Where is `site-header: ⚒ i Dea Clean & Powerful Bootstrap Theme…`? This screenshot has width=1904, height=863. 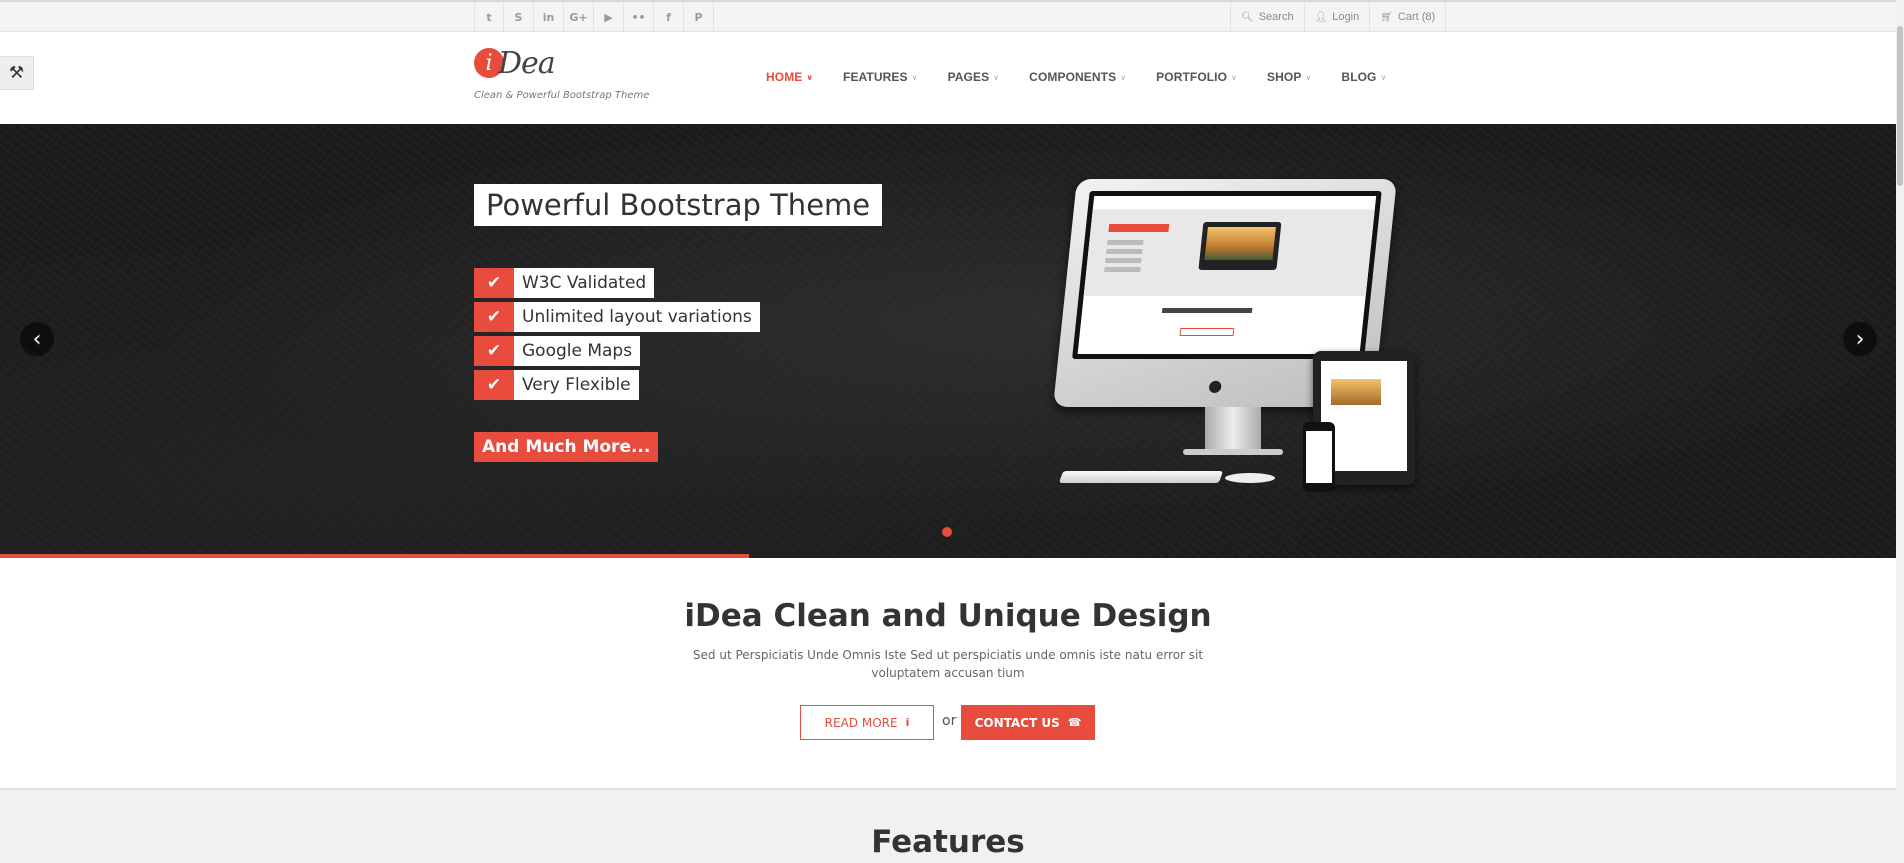
site-header: ⚒ i Dea Clean & Powerful Bootstrap Theme… is located at coordinates (952, 78).